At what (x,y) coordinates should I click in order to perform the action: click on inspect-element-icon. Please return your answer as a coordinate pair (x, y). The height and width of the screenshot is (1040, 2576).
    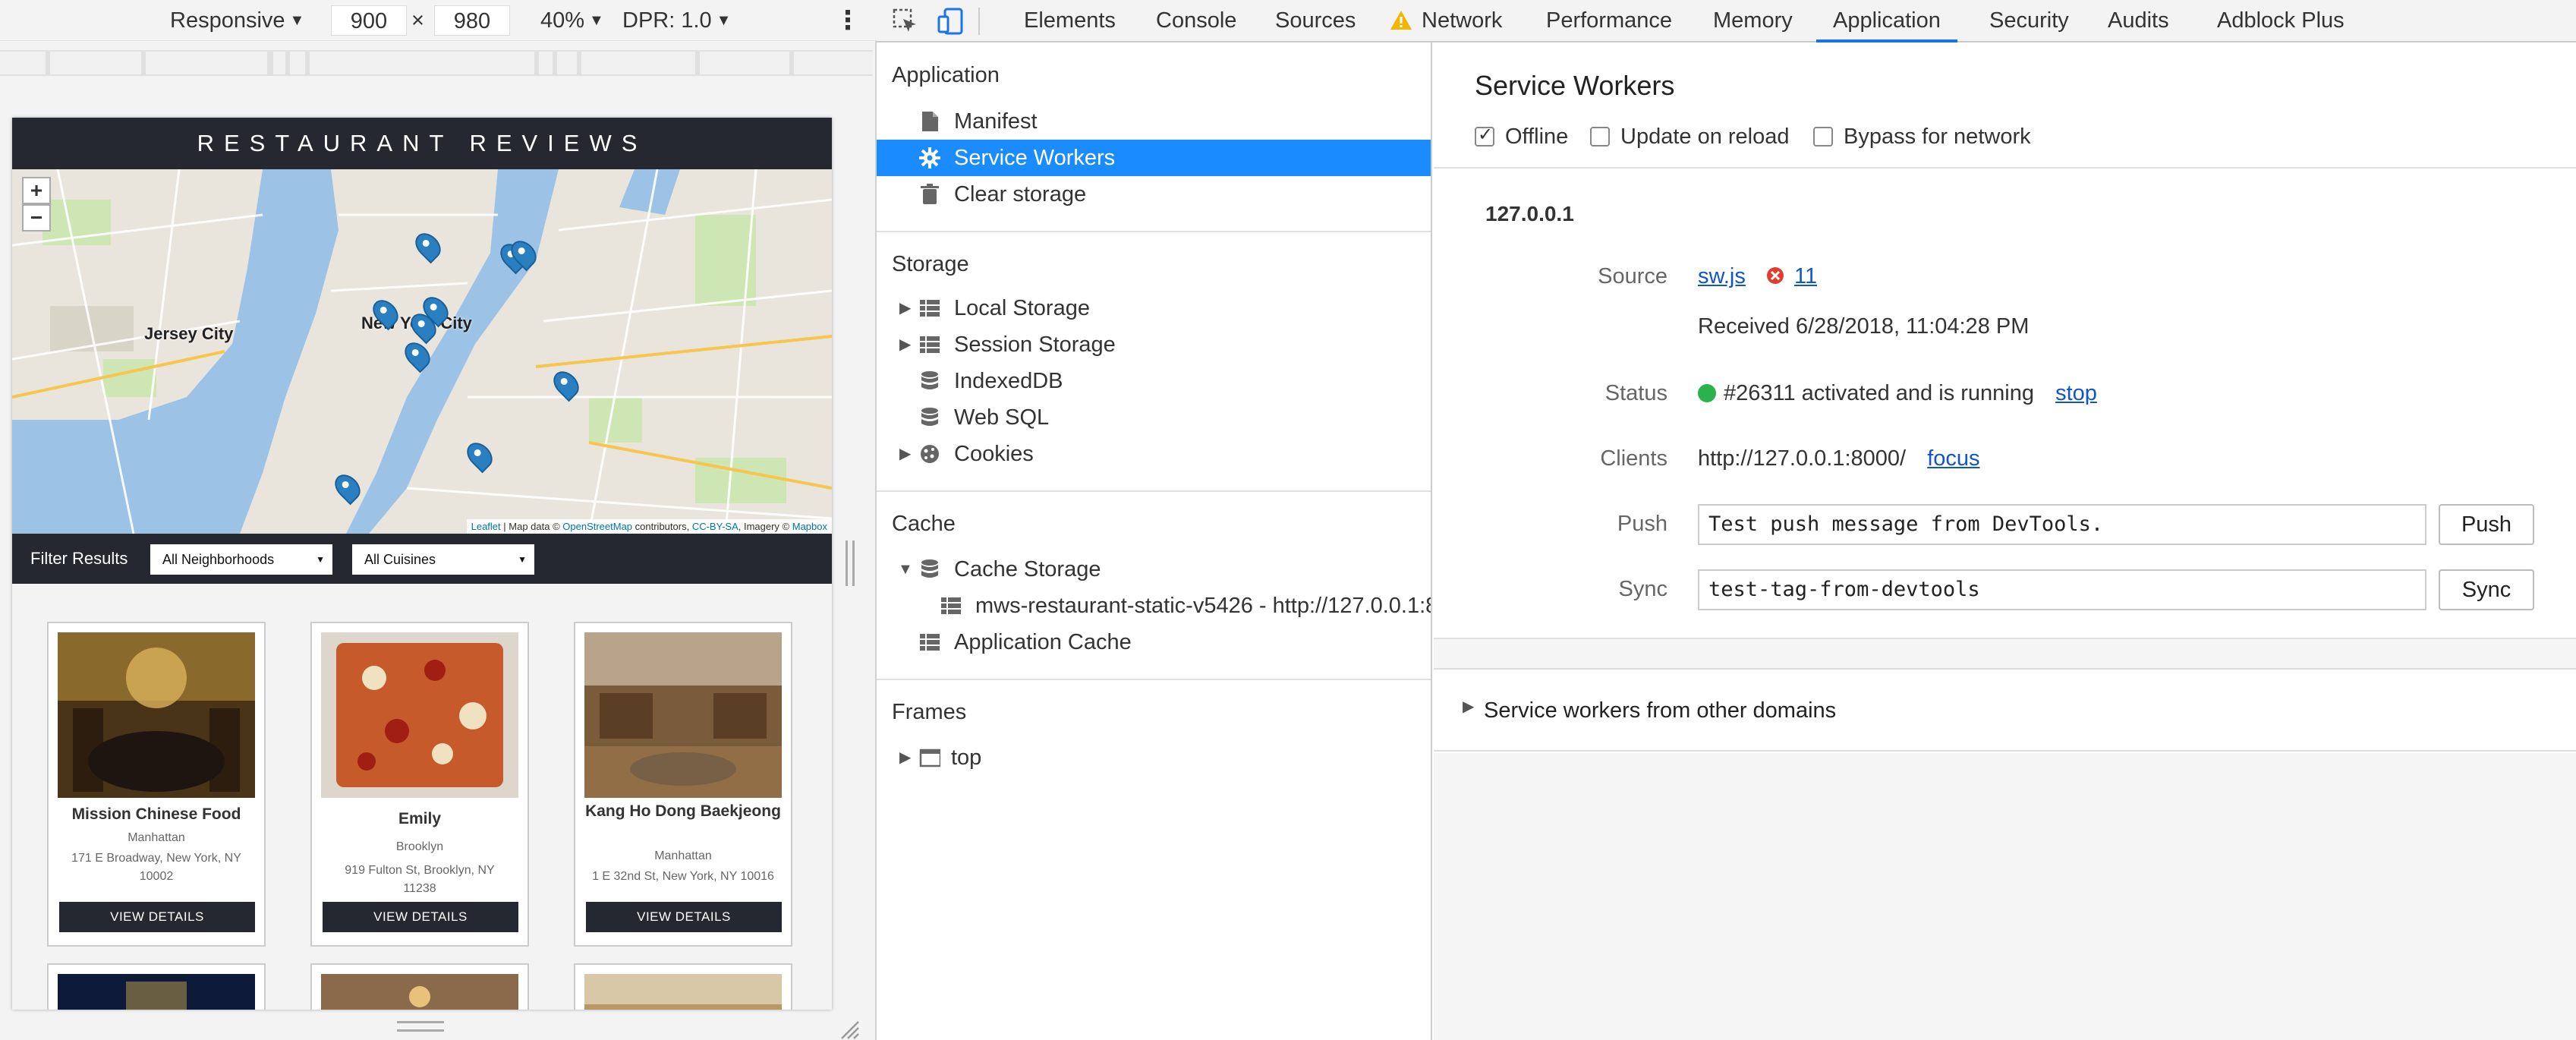
    Looking at the image, I should click on (905, 21).